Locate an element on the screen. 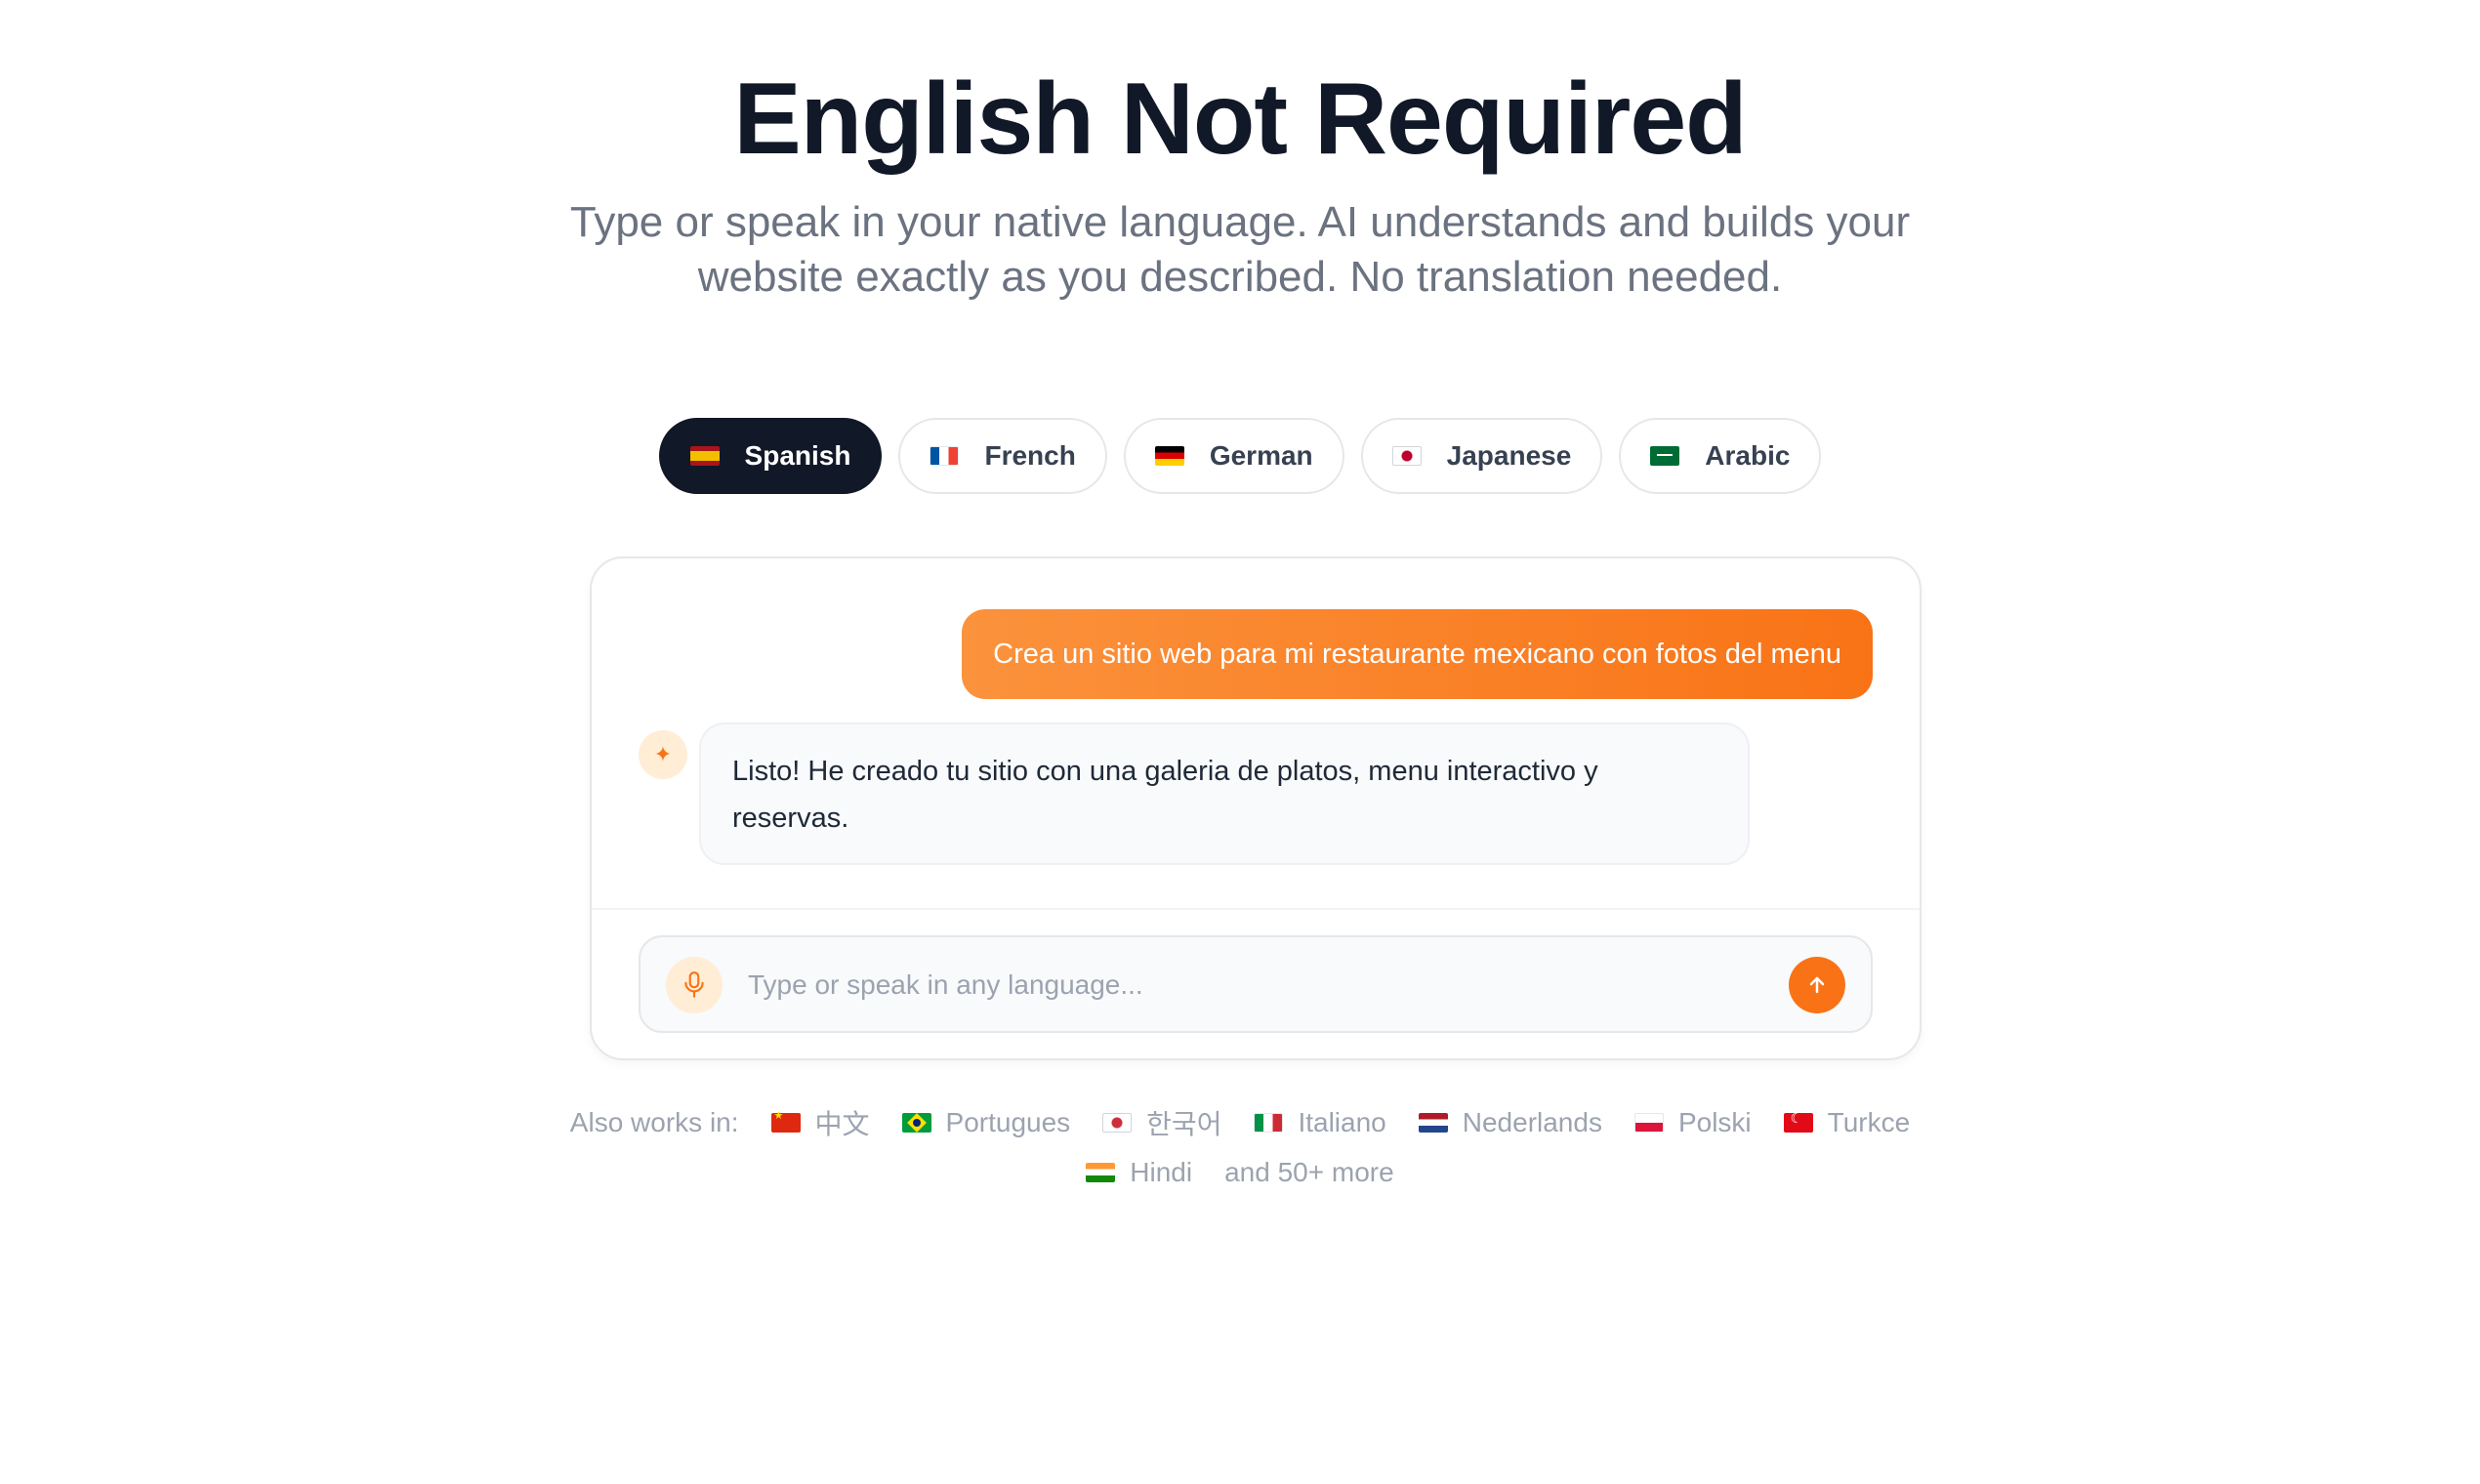 This screenshot has width=2480, height=1484. brazil-flag-icon is located at coordinates (916, 1123).